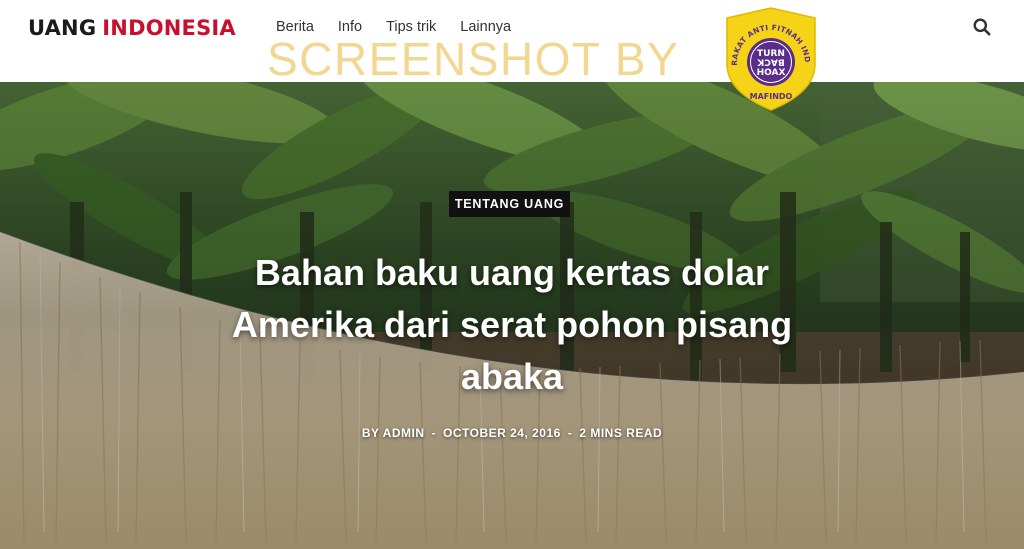  Describe the element at coordinates (509, 204) in the screenshot. I see `category-badge: TENTANG UANG` at that location.